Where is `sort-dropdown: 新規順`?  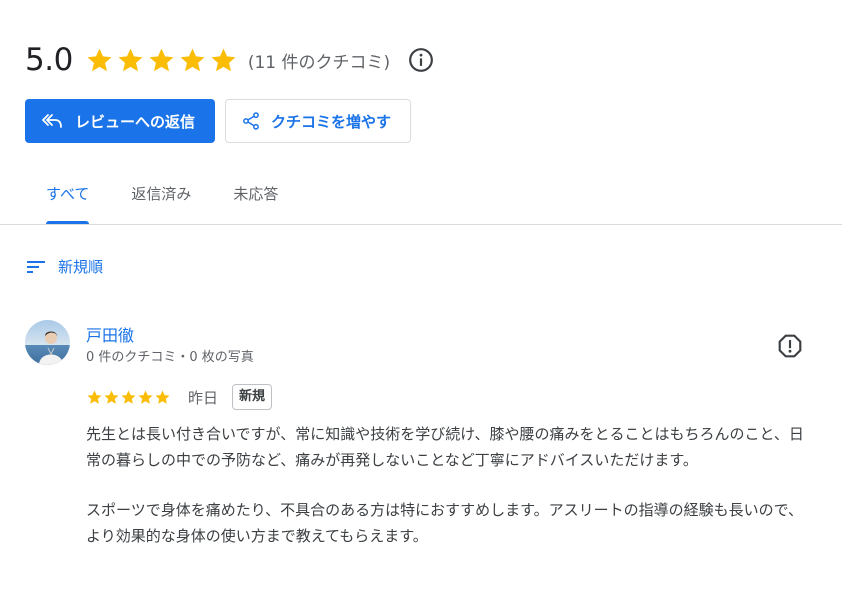 sort-dropdown: 新規順 is located at coordinates (64, 266).